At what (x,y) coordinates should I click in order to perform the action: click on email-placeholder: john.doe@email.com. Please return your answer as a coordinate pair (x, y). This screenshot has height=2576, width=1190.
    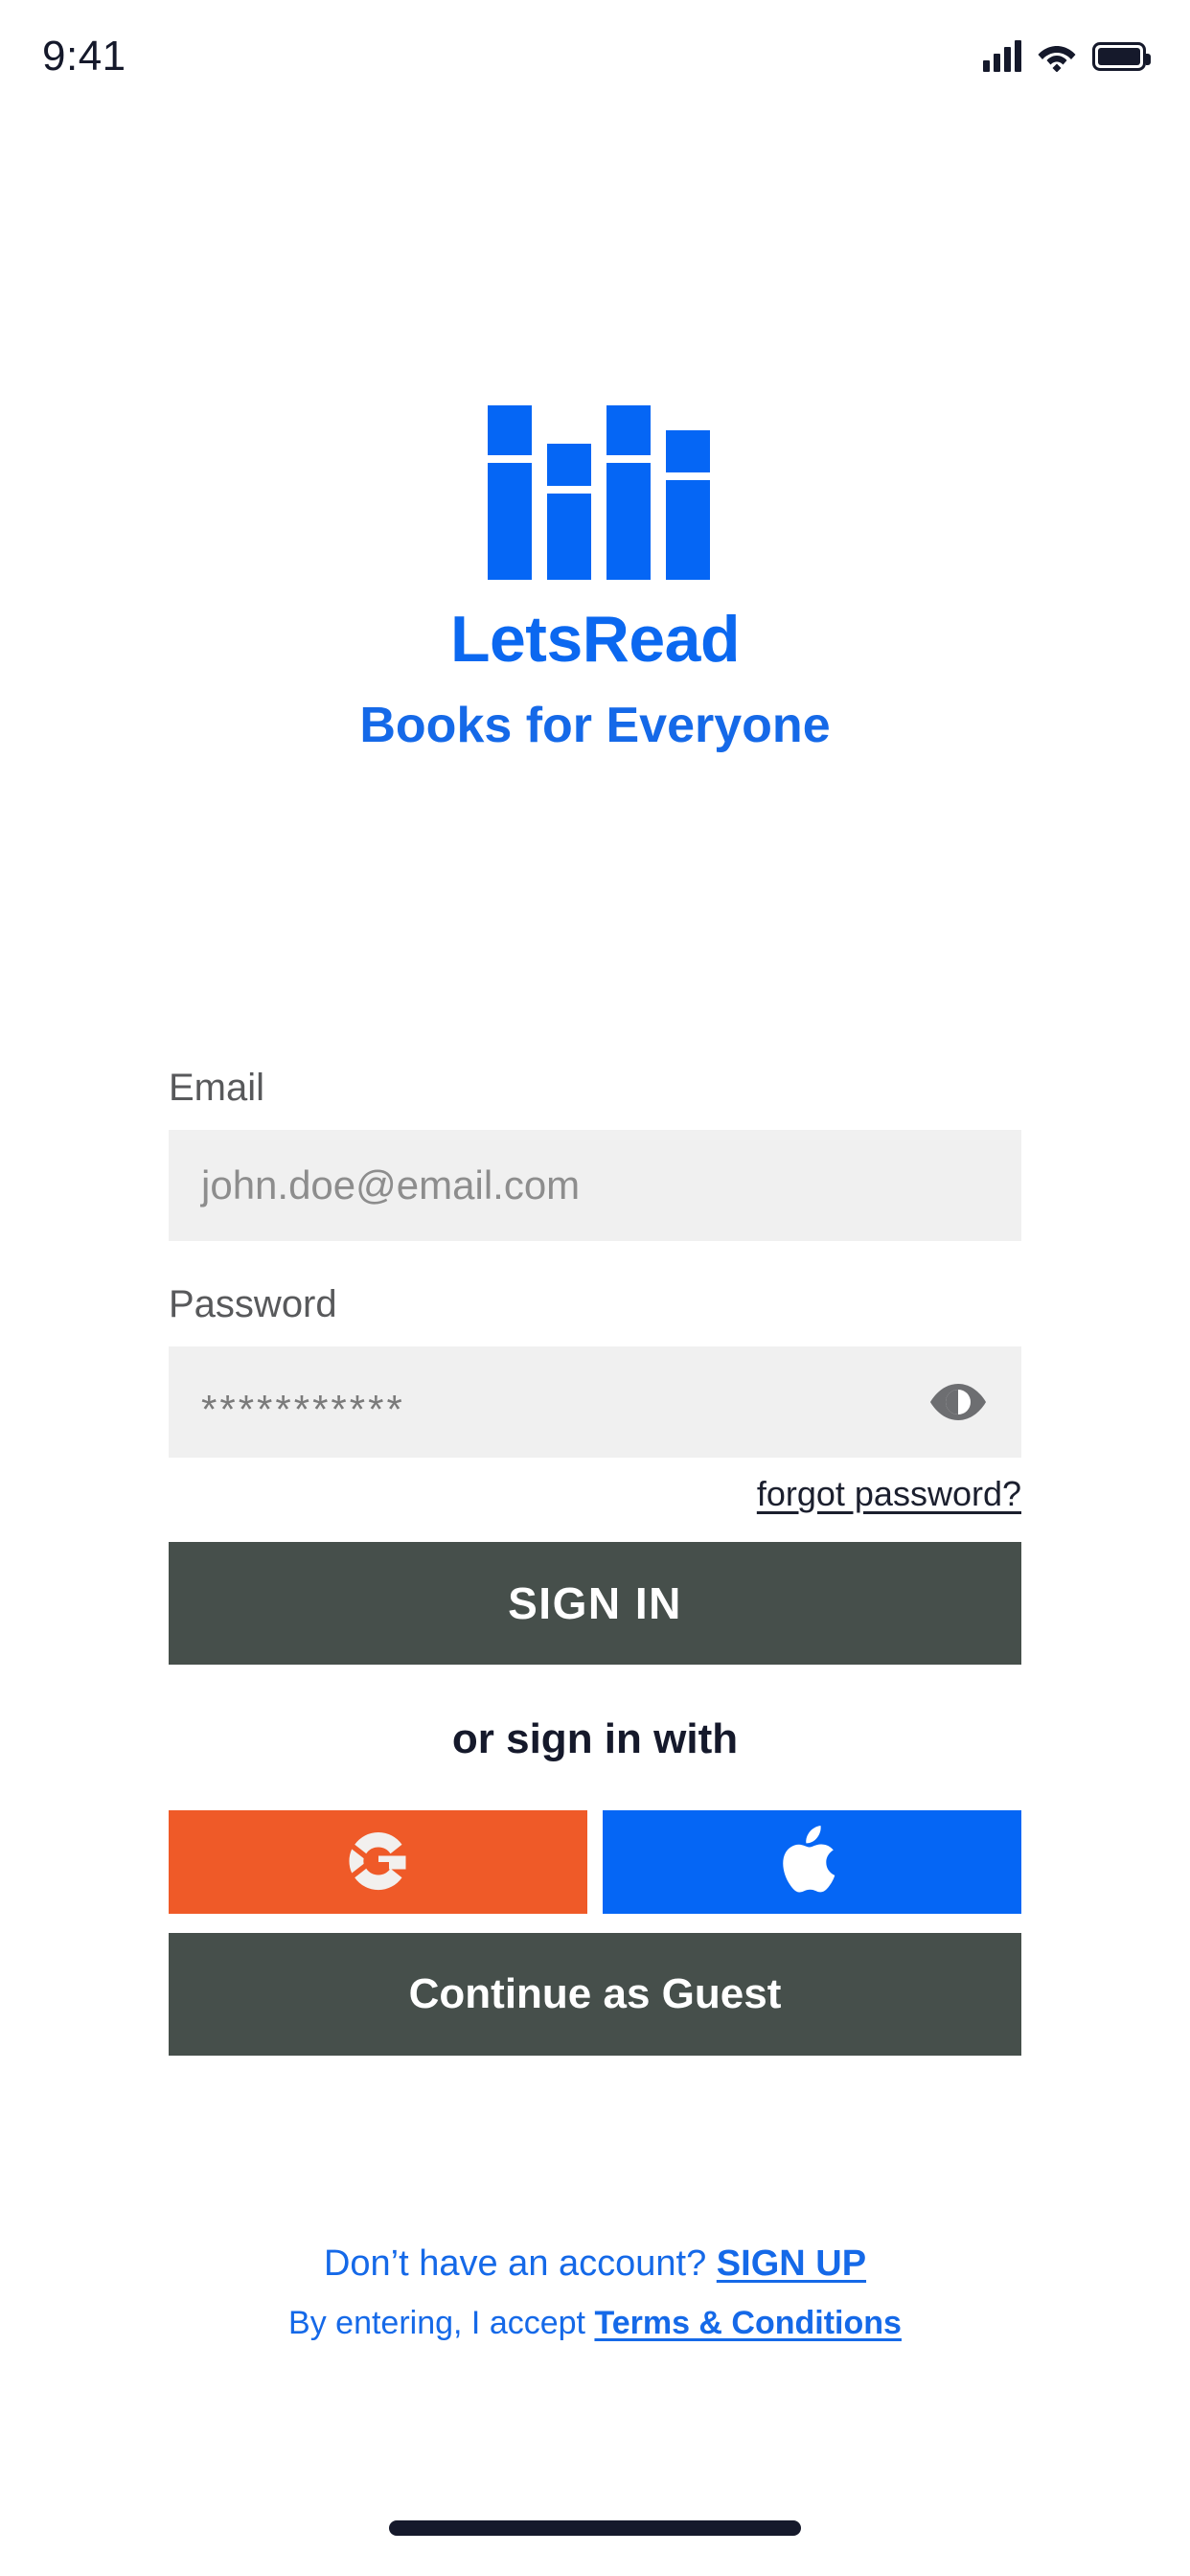
    Looking at the image, I should click on (391, 1185).